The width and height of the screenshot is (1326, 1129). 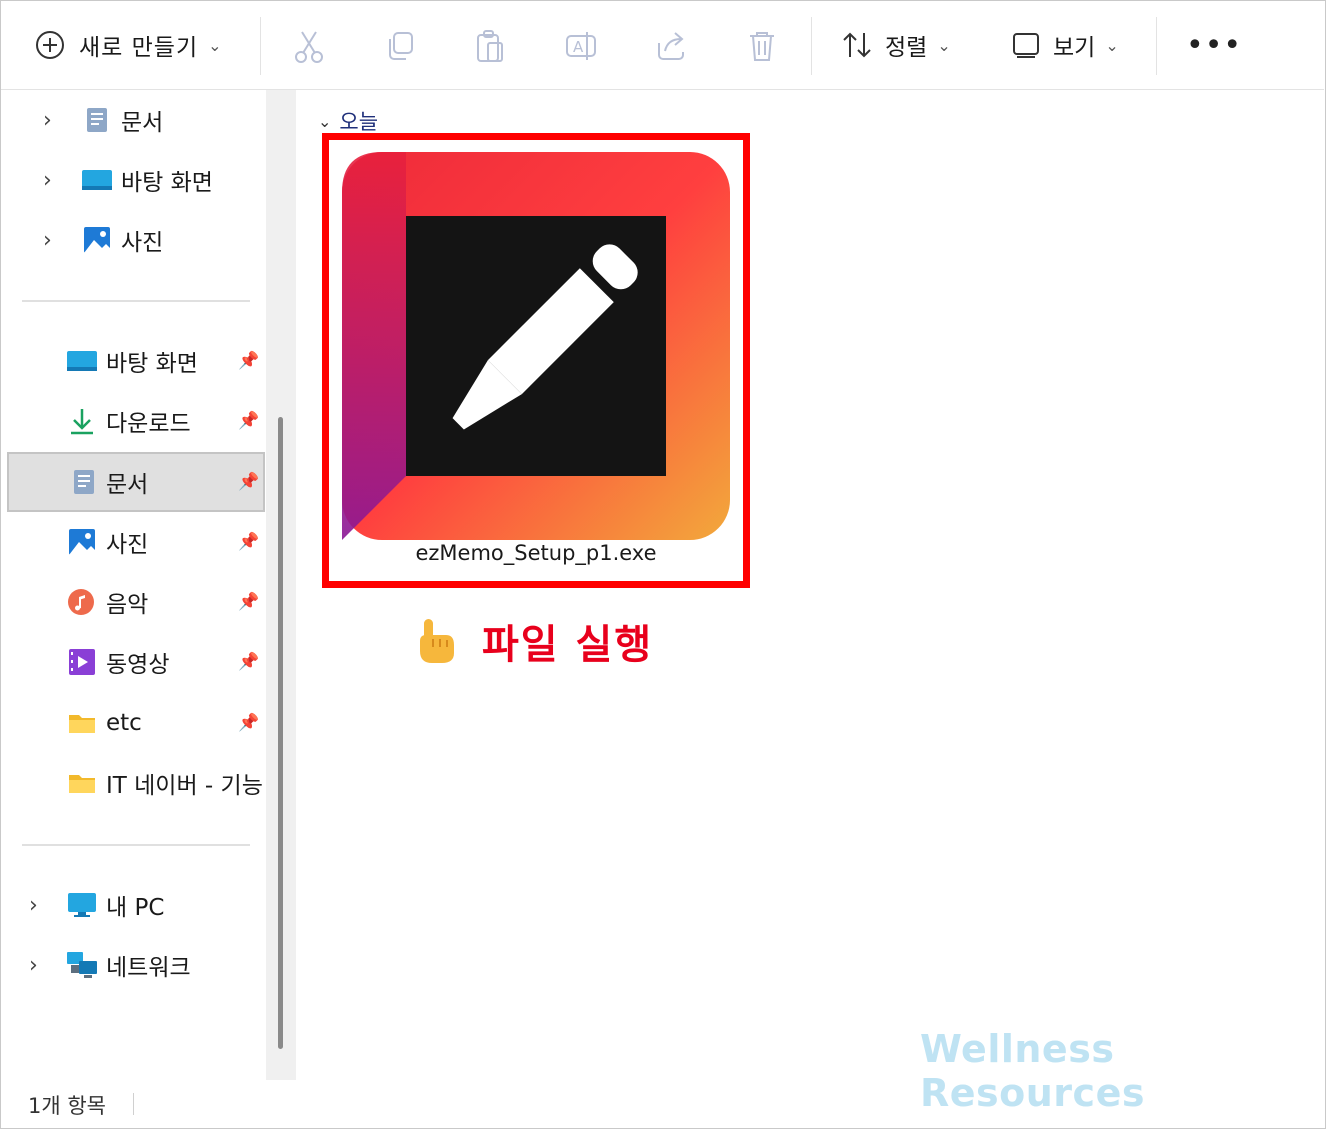 I want to click on sidebar-item-network: › 네트워크, so click(x=133, y=965).